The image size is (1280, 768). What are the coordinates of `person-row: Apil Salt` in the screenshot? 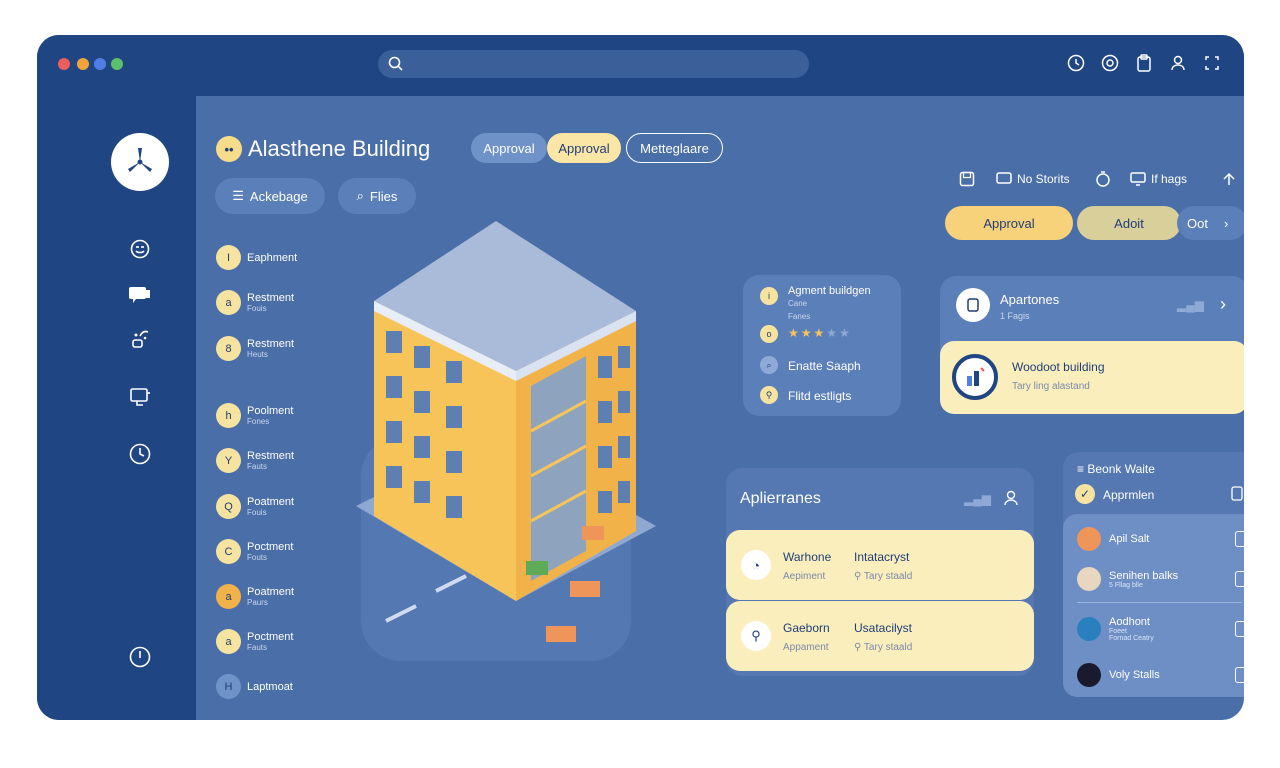 It's located at (1160, 539).